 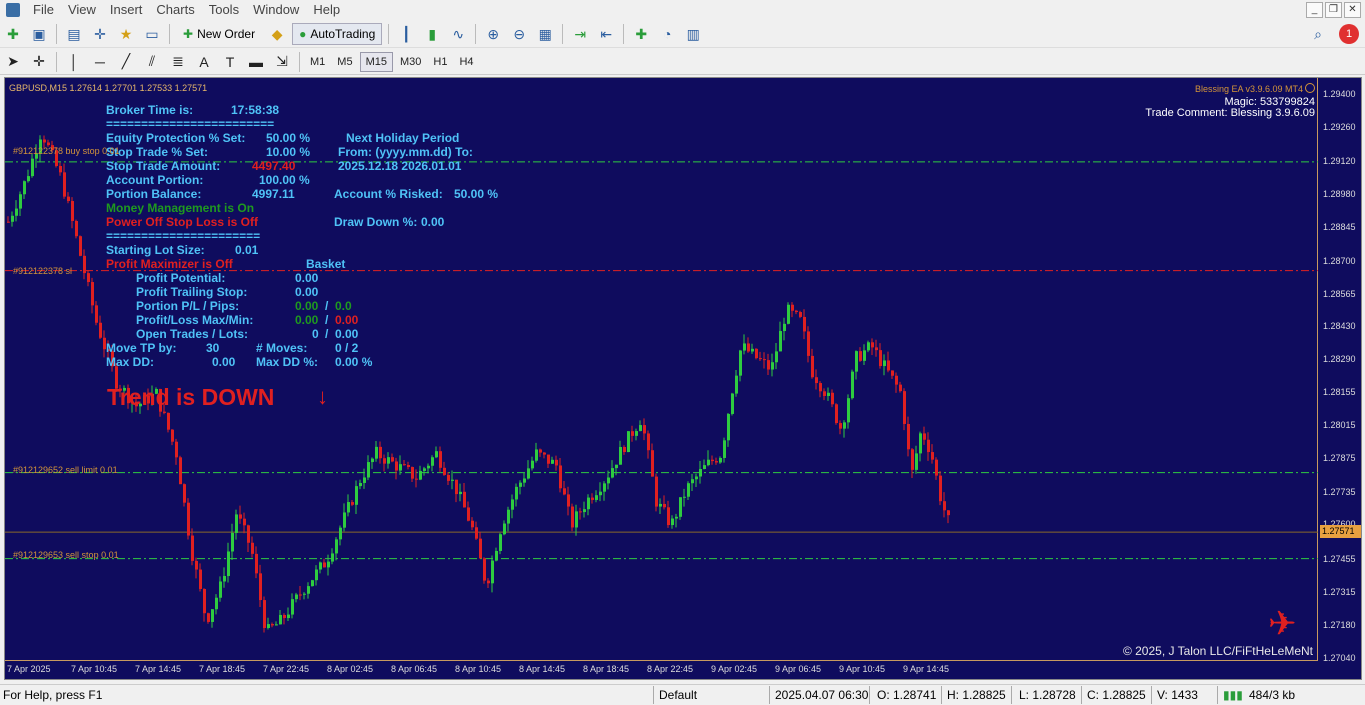 I want to click on indicators-icon: ✚, so click(x=641, y=34).